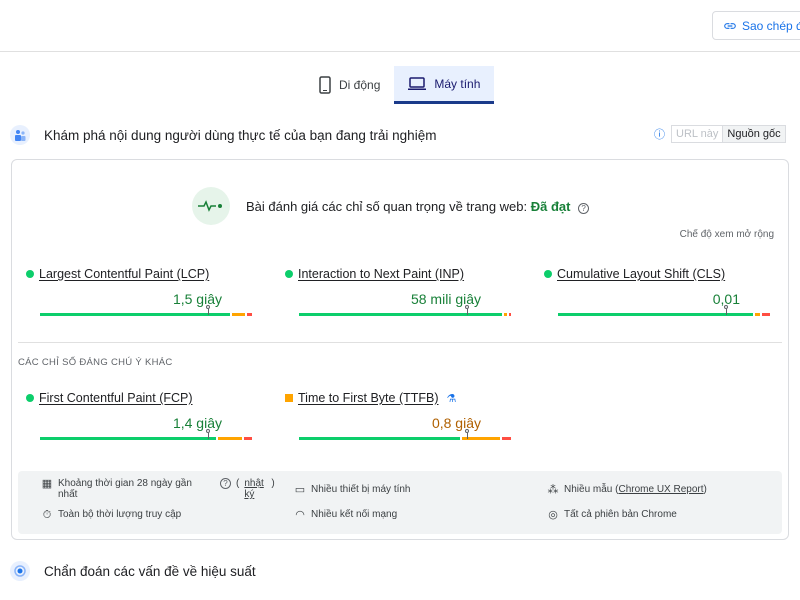 This screenshot has width=800, height=600. I want to click on metric-cls-distribution, so click(664, 310).